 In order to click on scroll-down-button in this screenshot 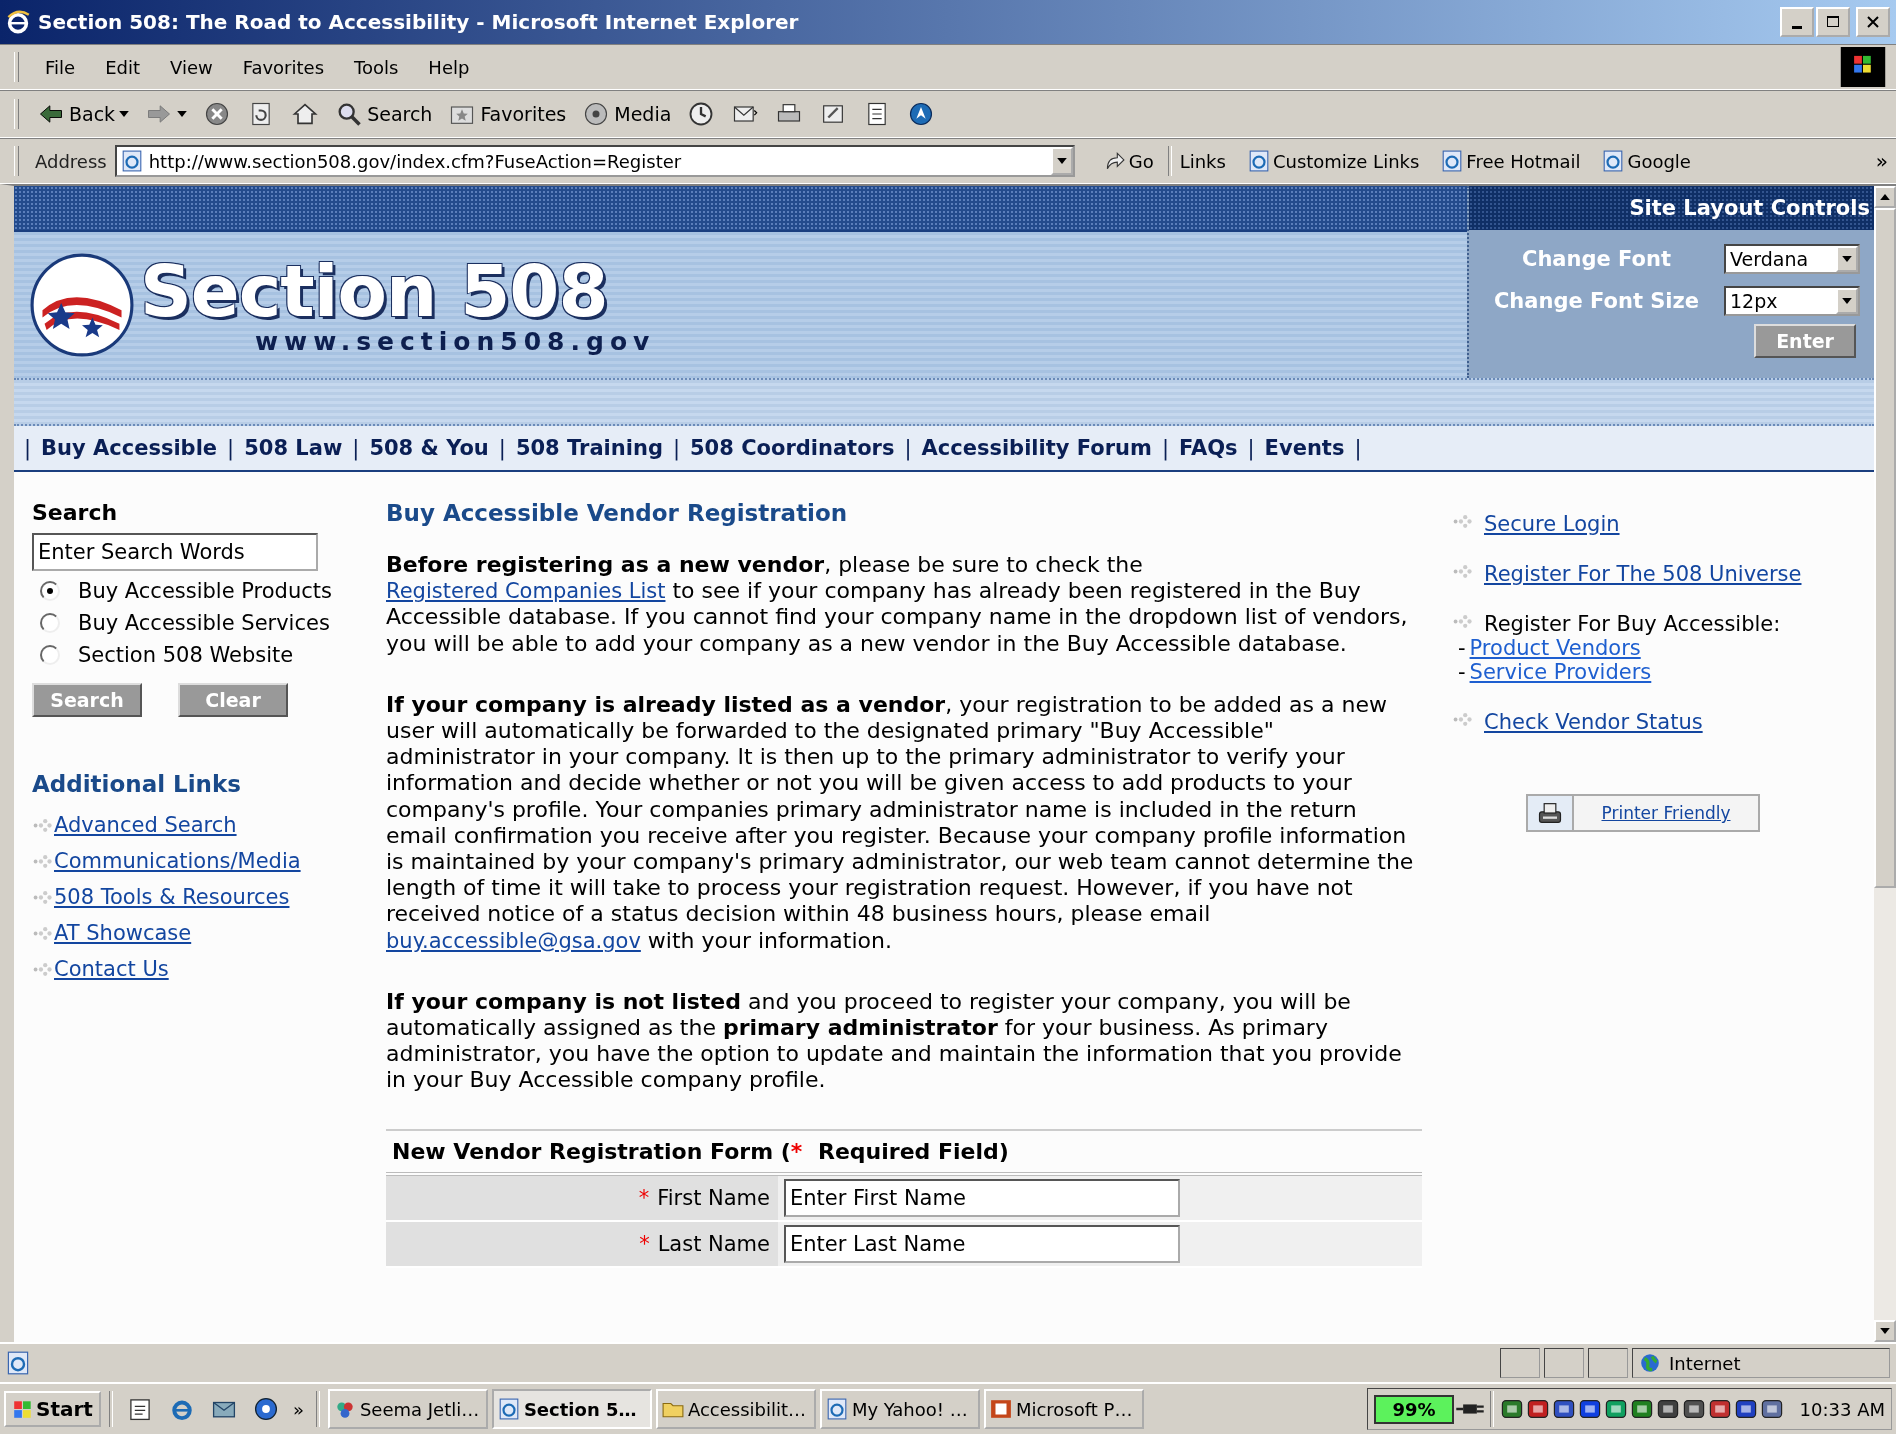, I will do `click(1885, 1331)`.